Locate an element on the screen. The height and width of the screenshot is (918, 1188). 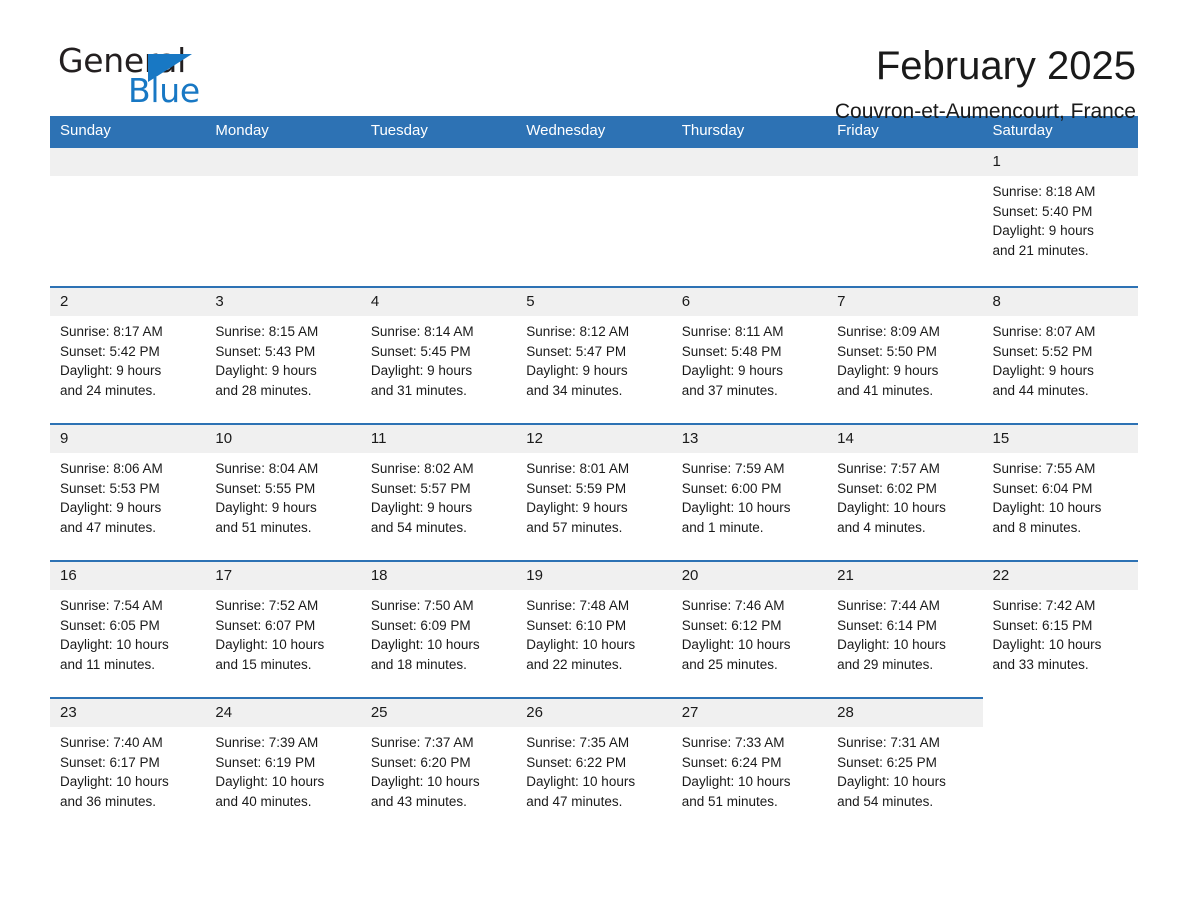
sunset-text: Sunset: 5:40 PM is located at coordinates (1042, 211).